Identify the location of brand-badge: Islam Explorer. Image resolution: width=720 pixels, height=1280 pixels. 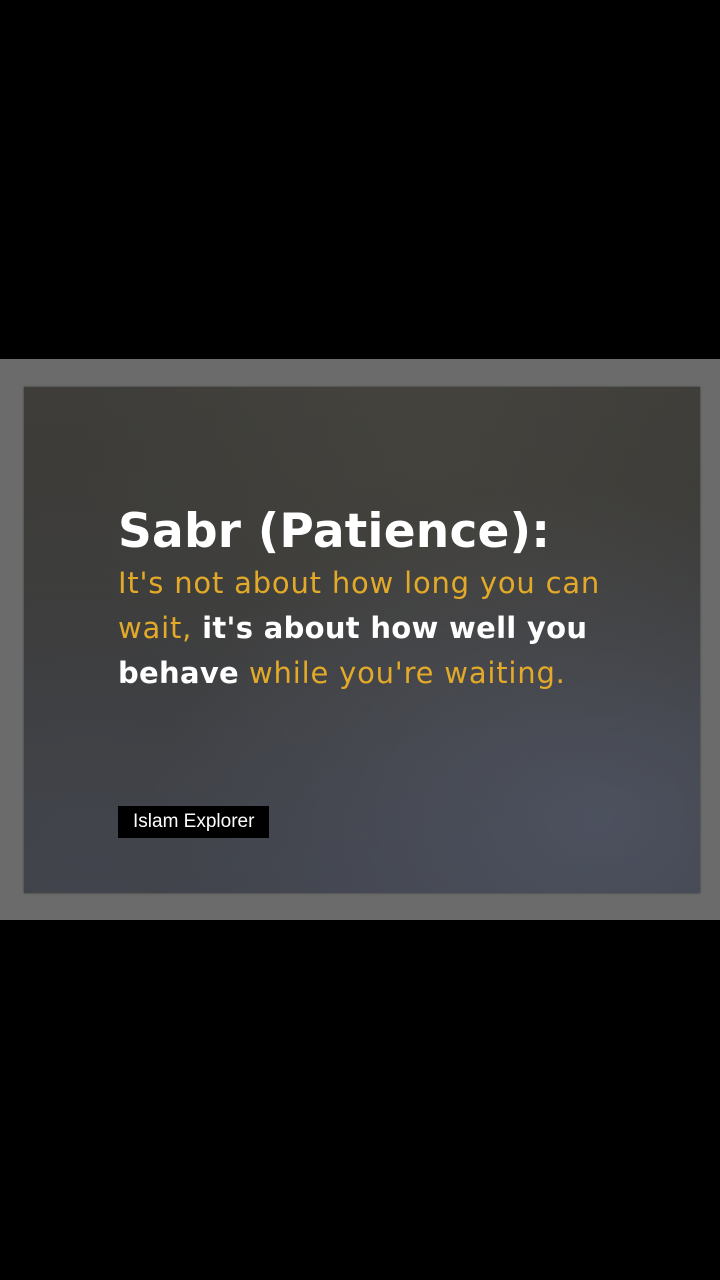
(194, 822).